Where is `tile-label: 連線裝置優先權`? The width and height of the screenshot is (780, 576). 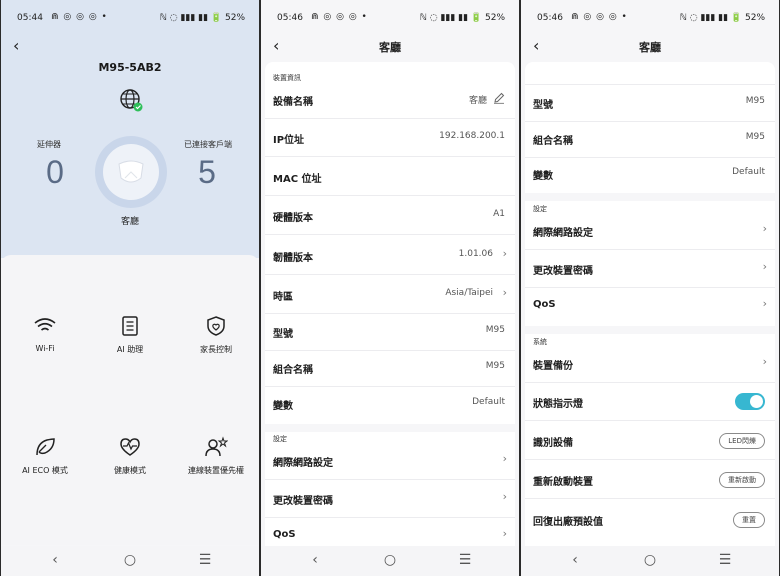 tile-label: 連線裝置優先權 is located at coordinates (216, 470).